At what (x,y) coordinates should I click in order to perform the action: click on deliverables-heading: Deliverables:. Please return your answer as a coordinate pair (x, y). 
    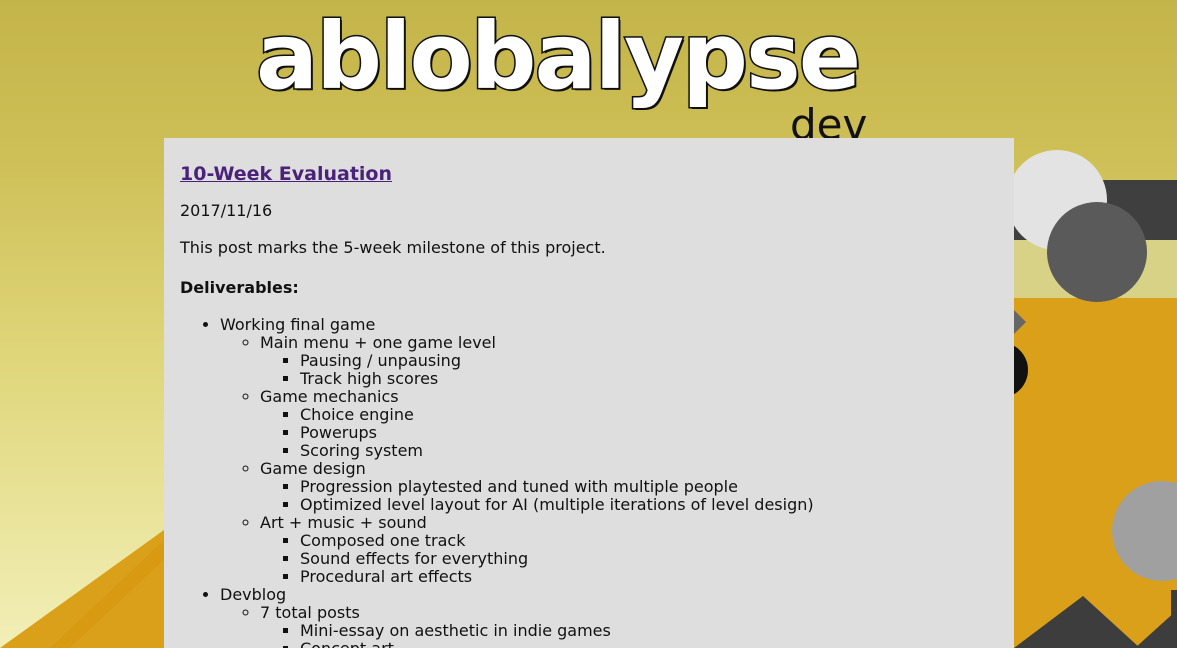
    Looking at the image, I should click on (239, 287).